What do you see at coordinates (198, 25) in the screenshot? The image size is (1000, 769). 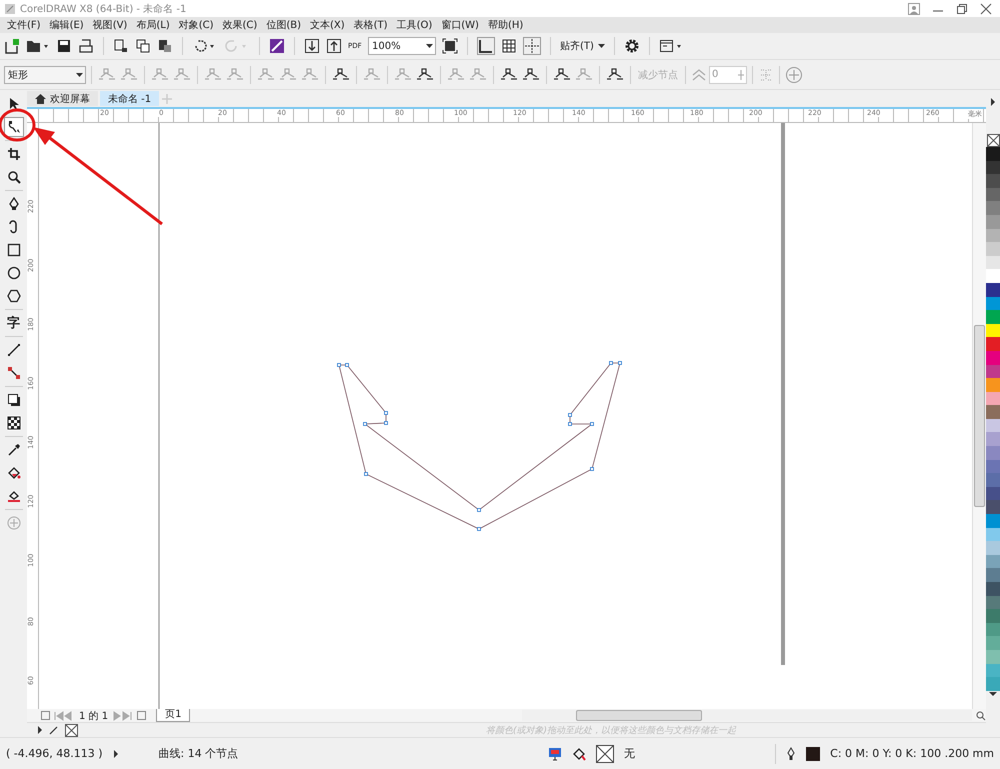 I see `menu-item: 对象(C)` at bounding box center [198, 25].